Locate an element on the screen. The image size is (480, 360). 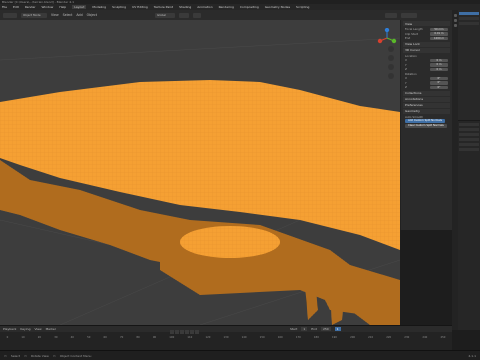
menu-item-animation: Animation is located at coordinates (204, 7).